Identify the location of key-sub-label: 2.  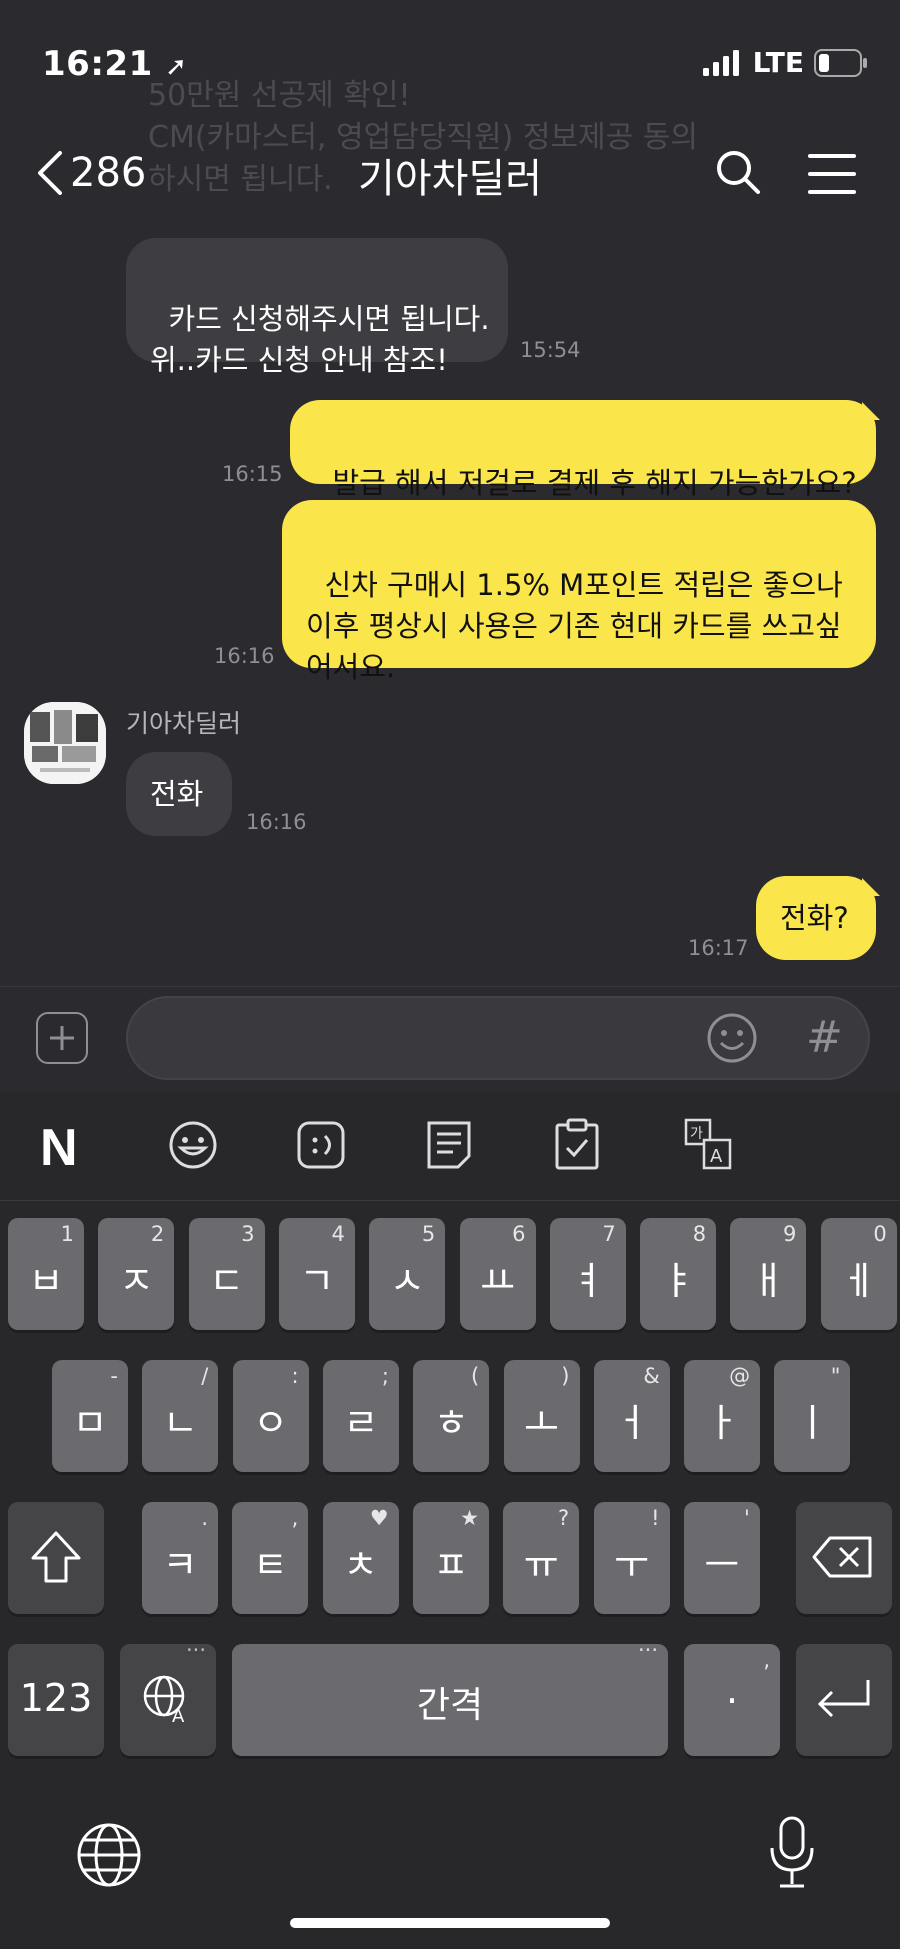
(157, 1234).